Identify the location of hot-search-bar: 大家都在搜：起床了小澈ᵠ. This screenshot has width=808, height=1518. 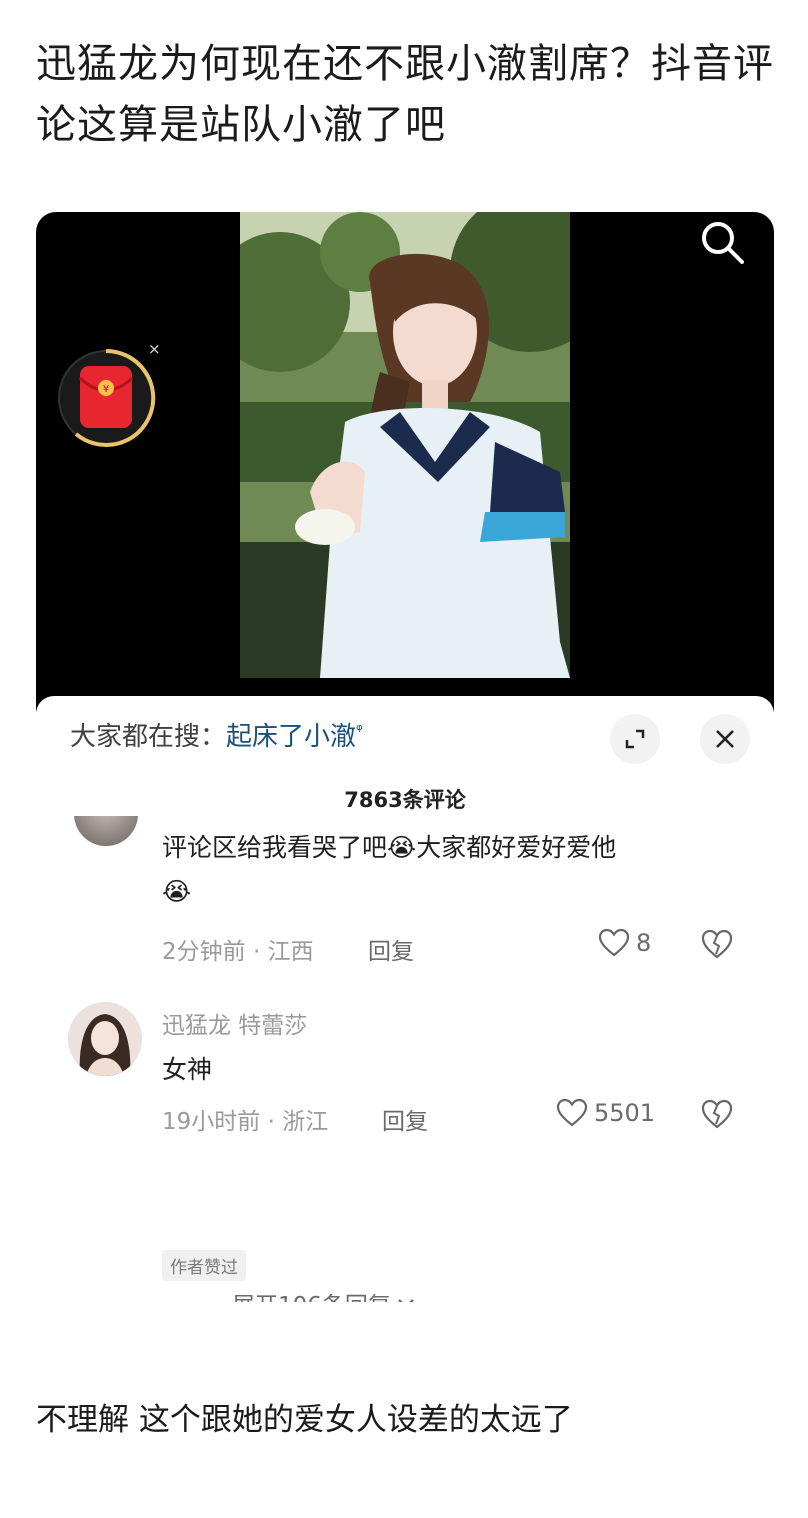
(216, 734).